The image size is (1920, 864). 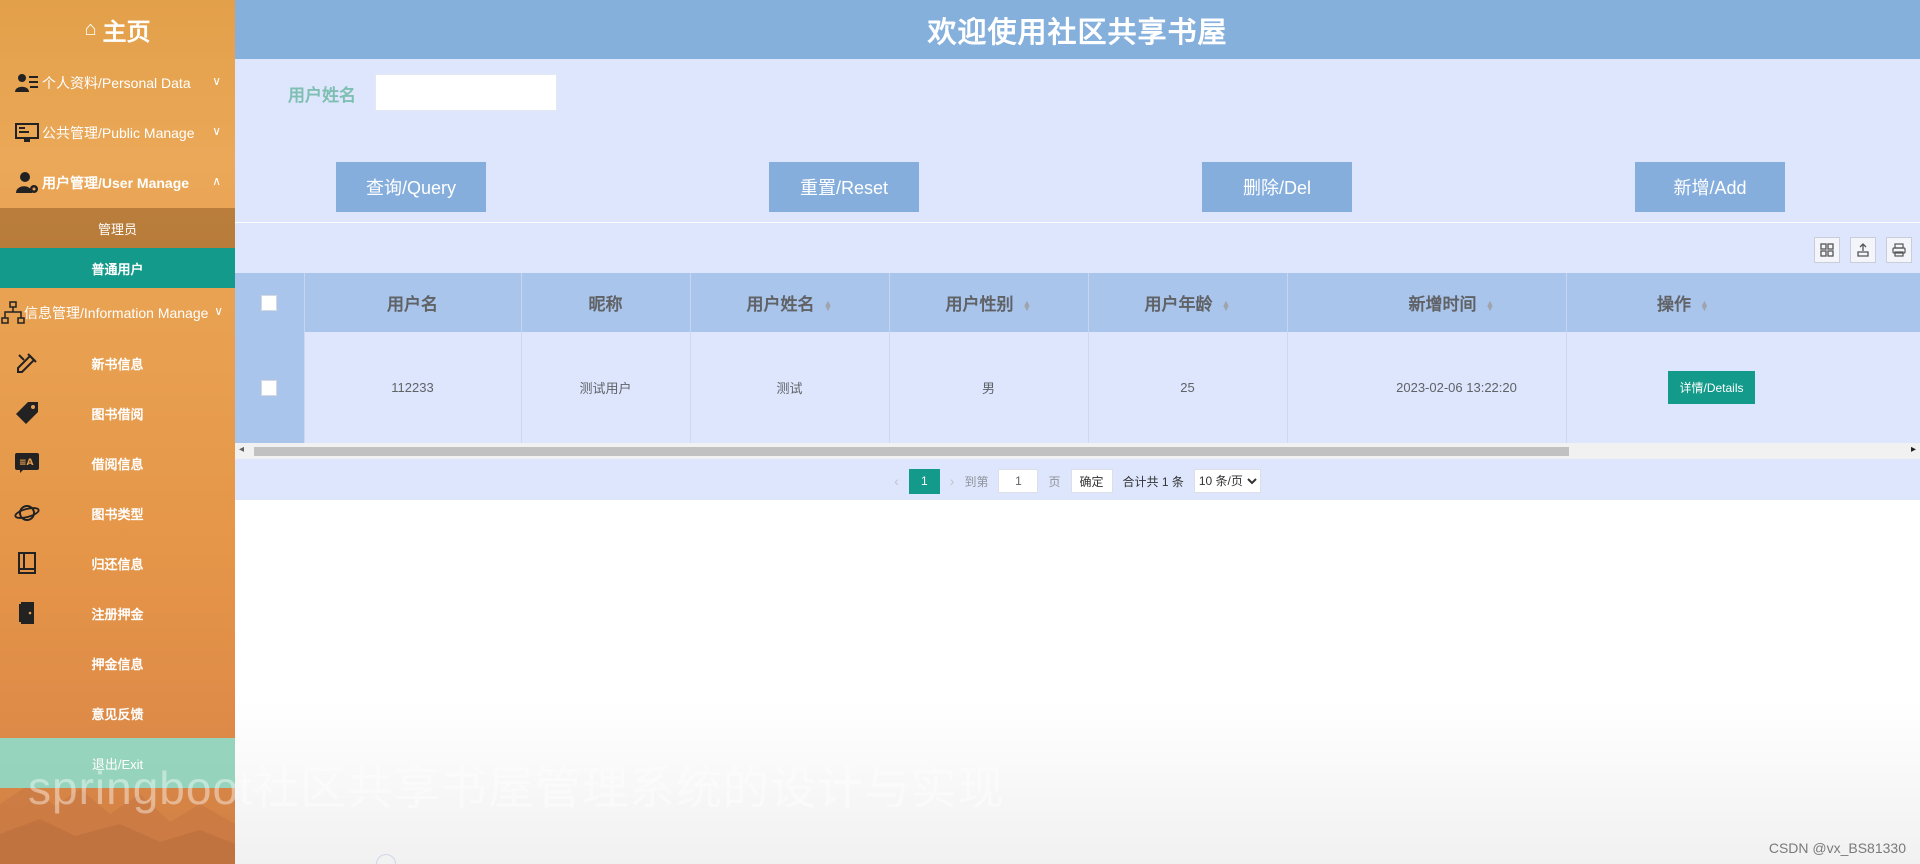 What do you see at coordinates (1710, 187) in the screenshot?
I see `add-button: 新增/Add` at bounding box center [1710, 187].